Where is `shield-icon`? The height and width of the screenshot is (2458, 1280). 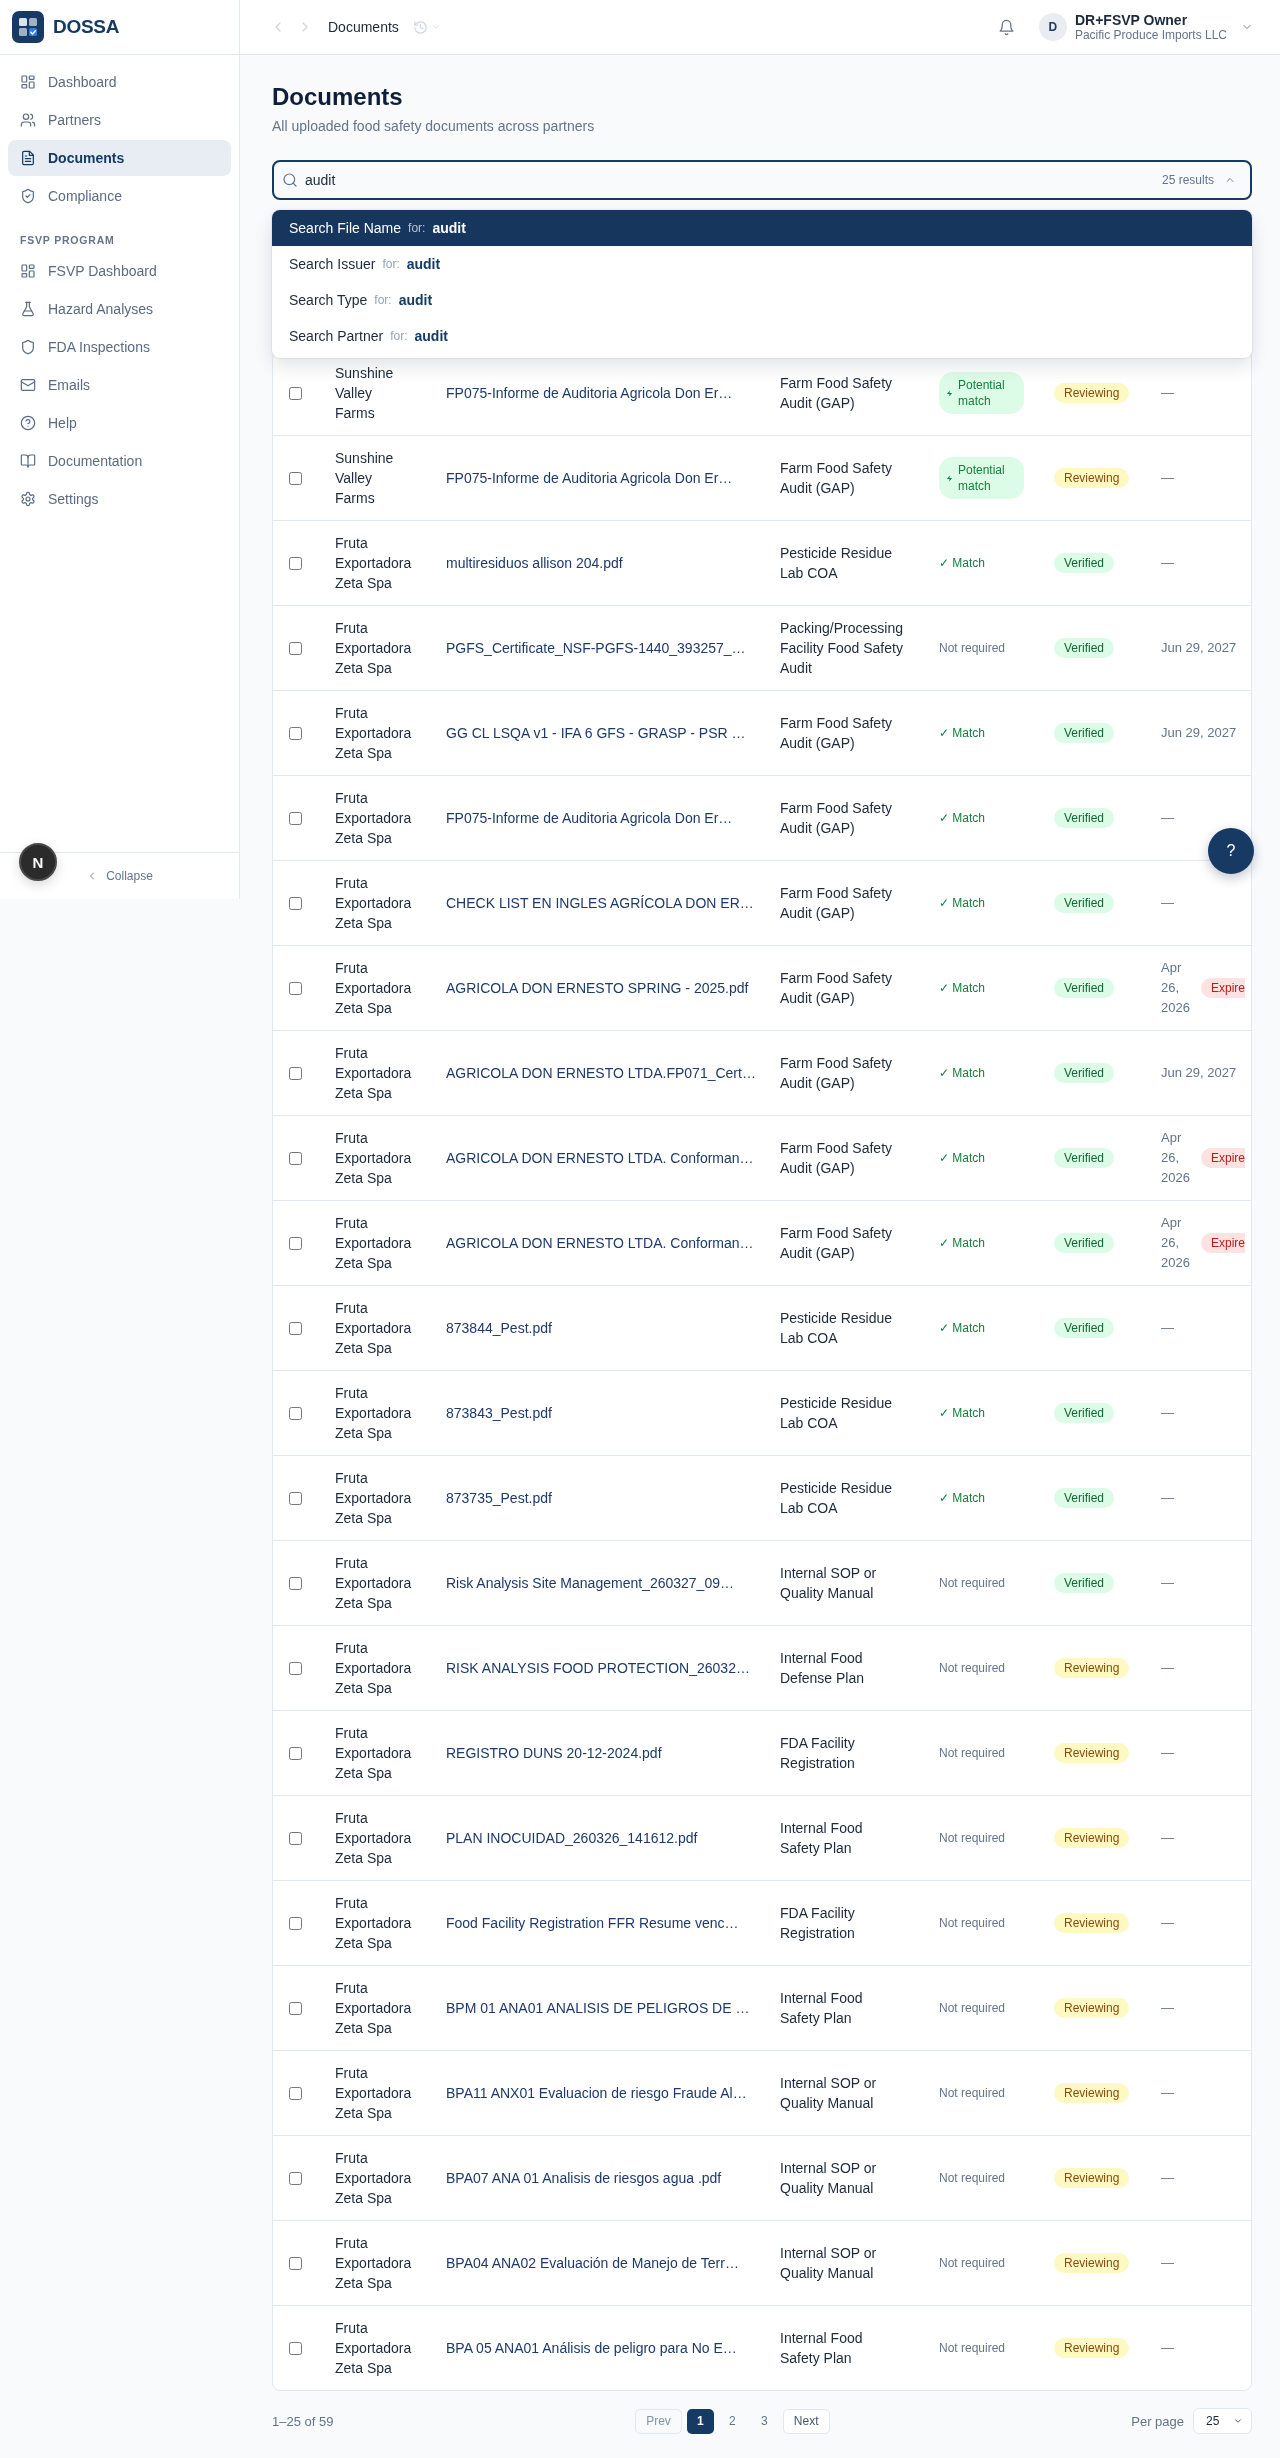
shield-icon is located at coordinates (28, 347).